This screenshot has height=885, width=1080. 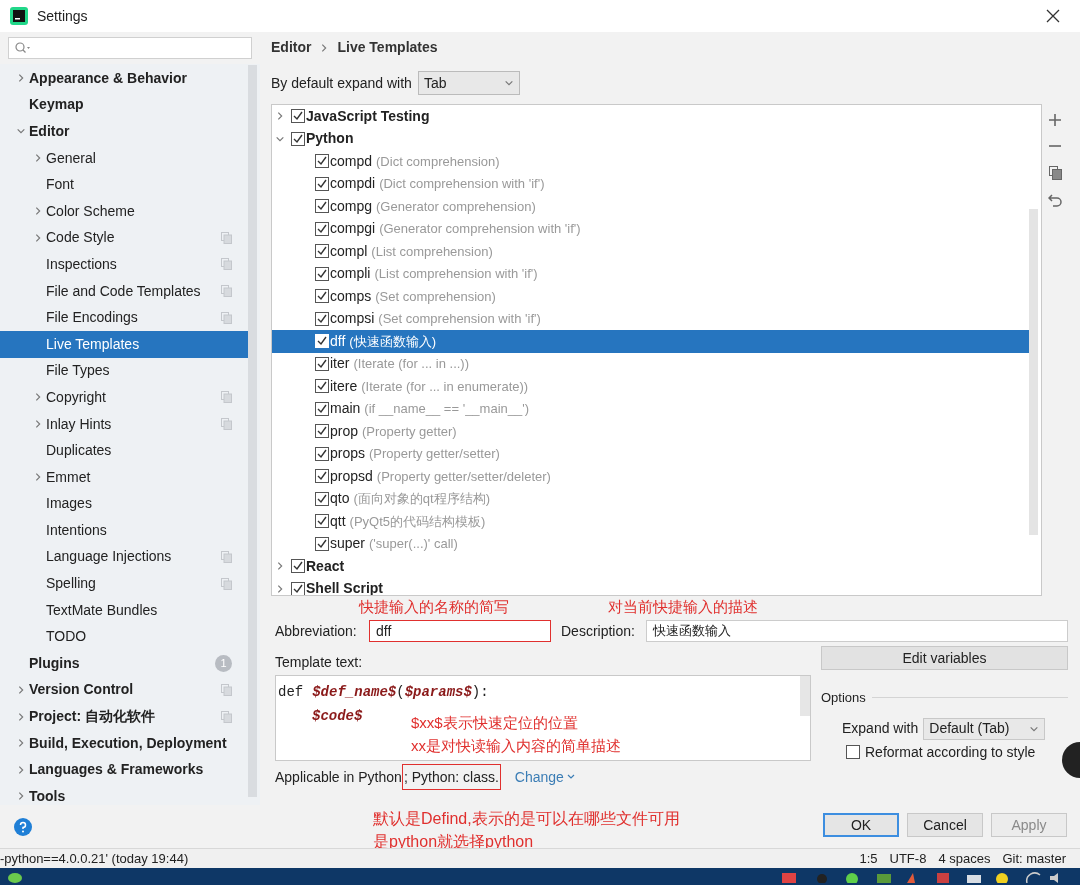 What do you see at coordinates (124, 131) in the screenshot?
I see `sidebar-item: Editor` at bounding box center [124, 131].